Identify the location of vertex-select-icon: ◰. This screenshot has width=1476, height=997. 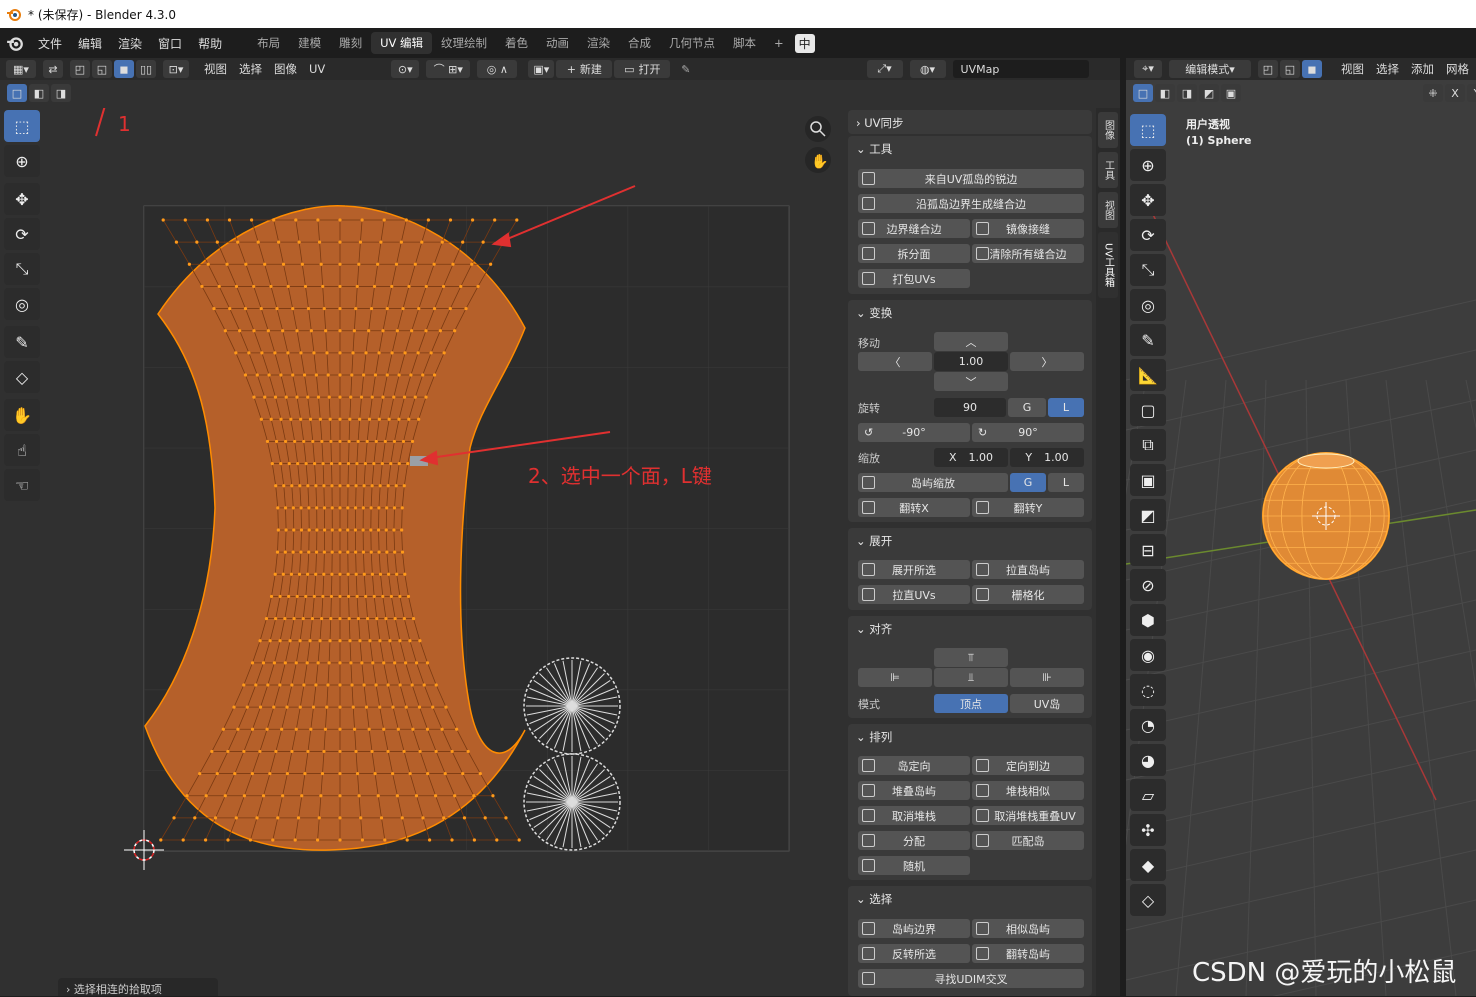
(80, 69).